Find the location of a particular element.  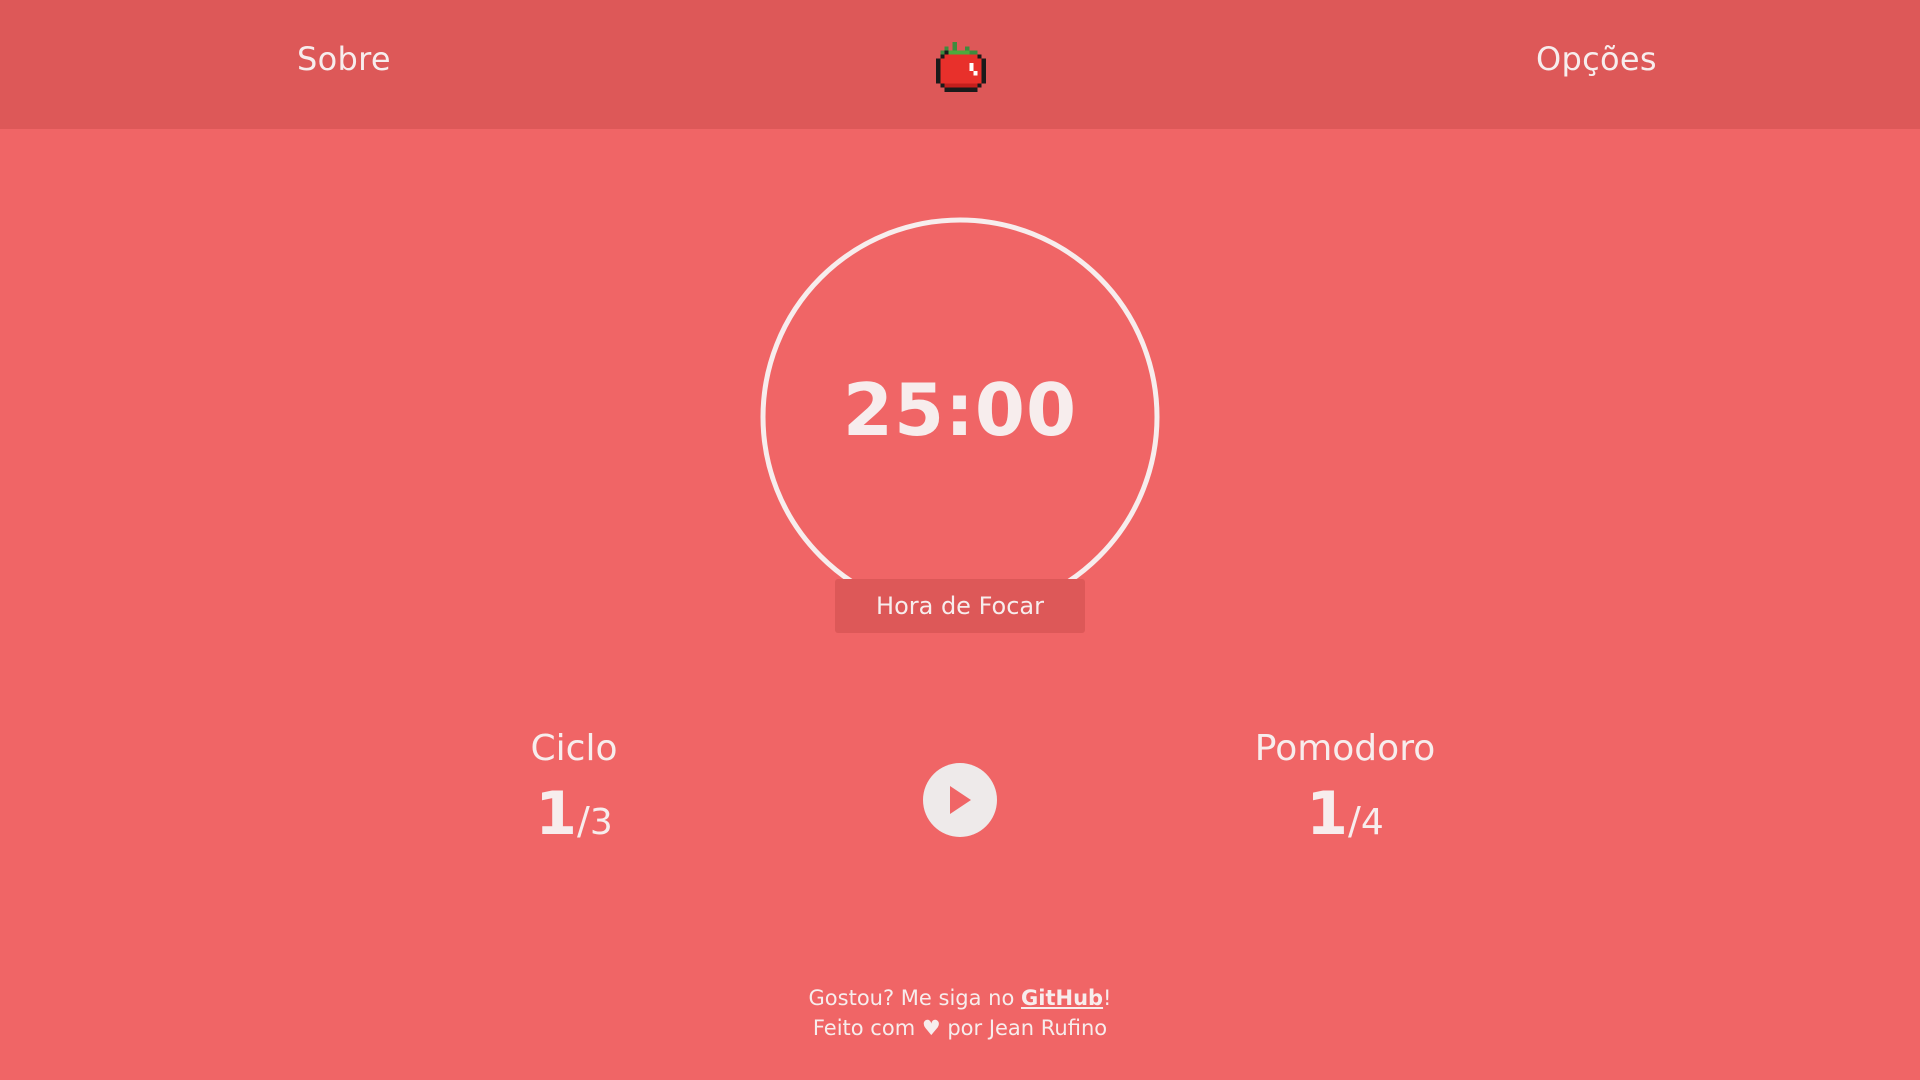

footer-follow-prefix: Gostou? Me siga no is located at coordinates (915, 998).